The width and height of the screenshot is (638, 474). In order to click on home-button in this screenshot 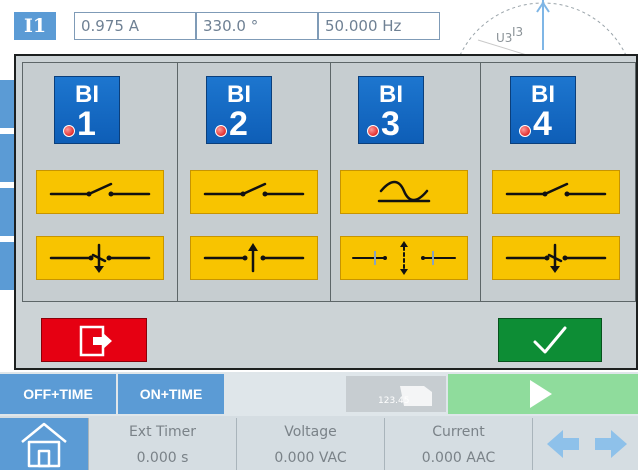, I will do `click(44, 444)`.